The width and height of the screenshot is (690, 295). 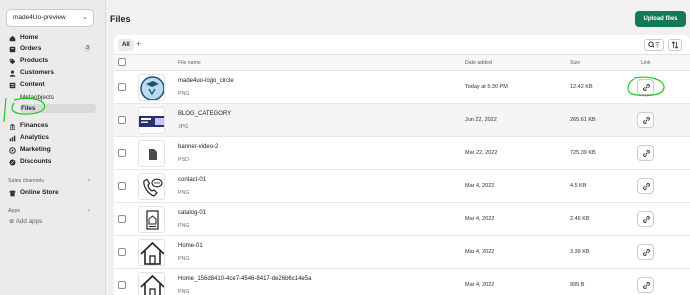 What do you see at coordinates (183, 160) in the screenshot?
I see `file-type: PSD` at bounding box center [183, 160].